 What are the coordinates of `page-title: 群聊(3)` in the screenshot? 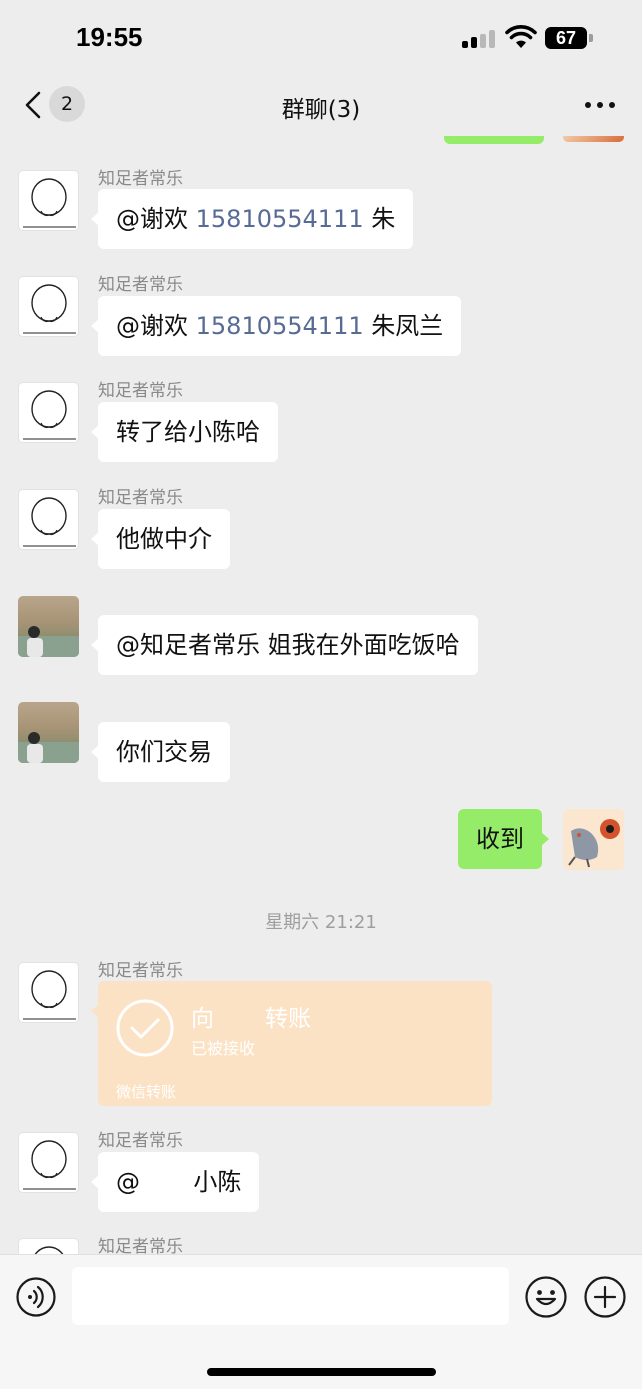 It's located at (321, 110).